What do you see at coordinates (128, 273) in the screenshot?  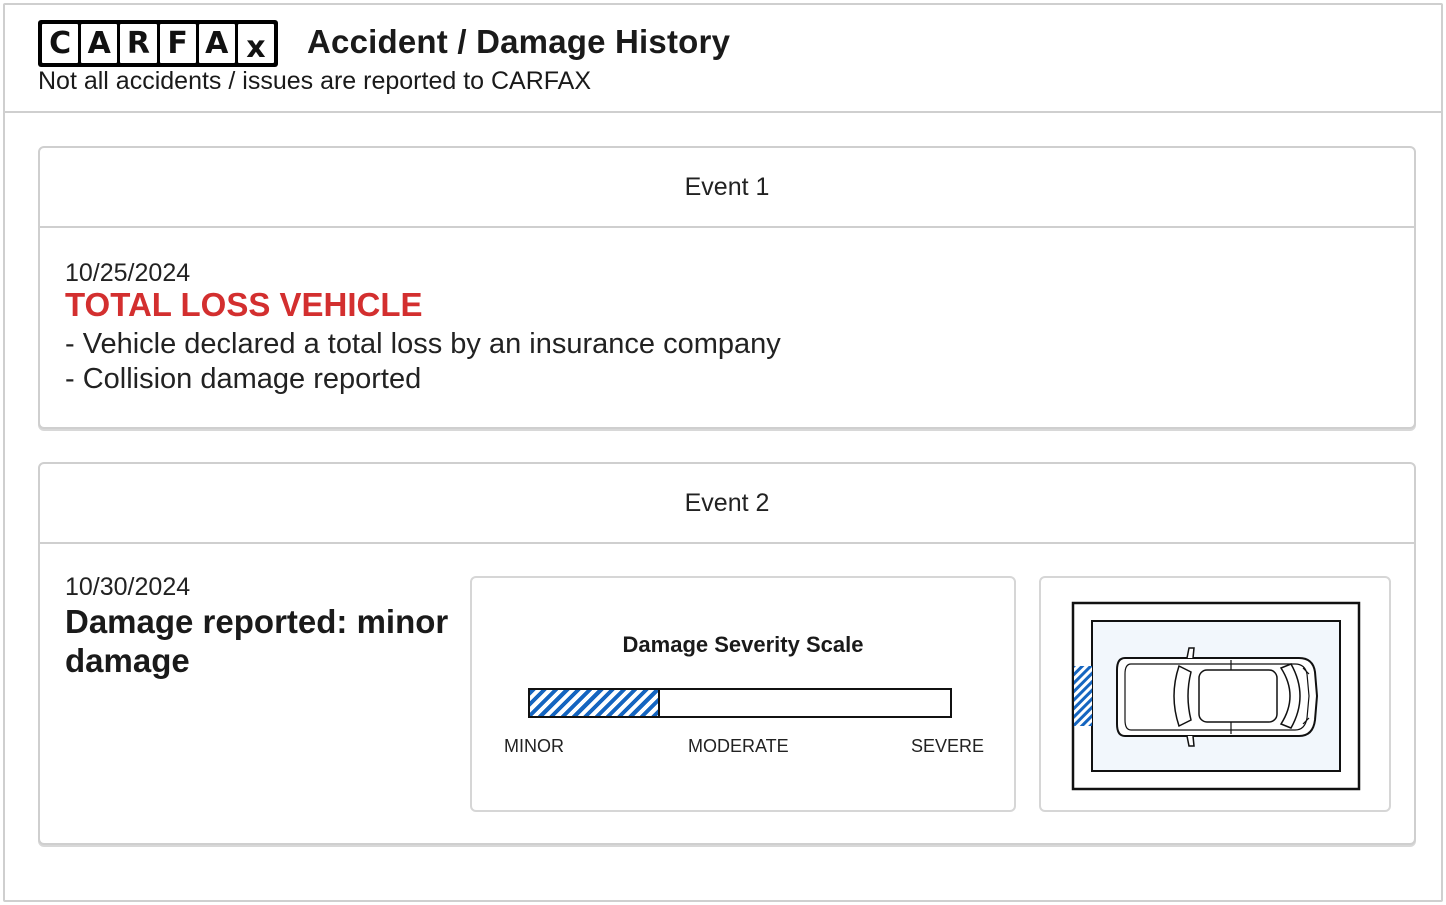 I see `event-date: 10/25/2024` at bounding box center [128, 273].